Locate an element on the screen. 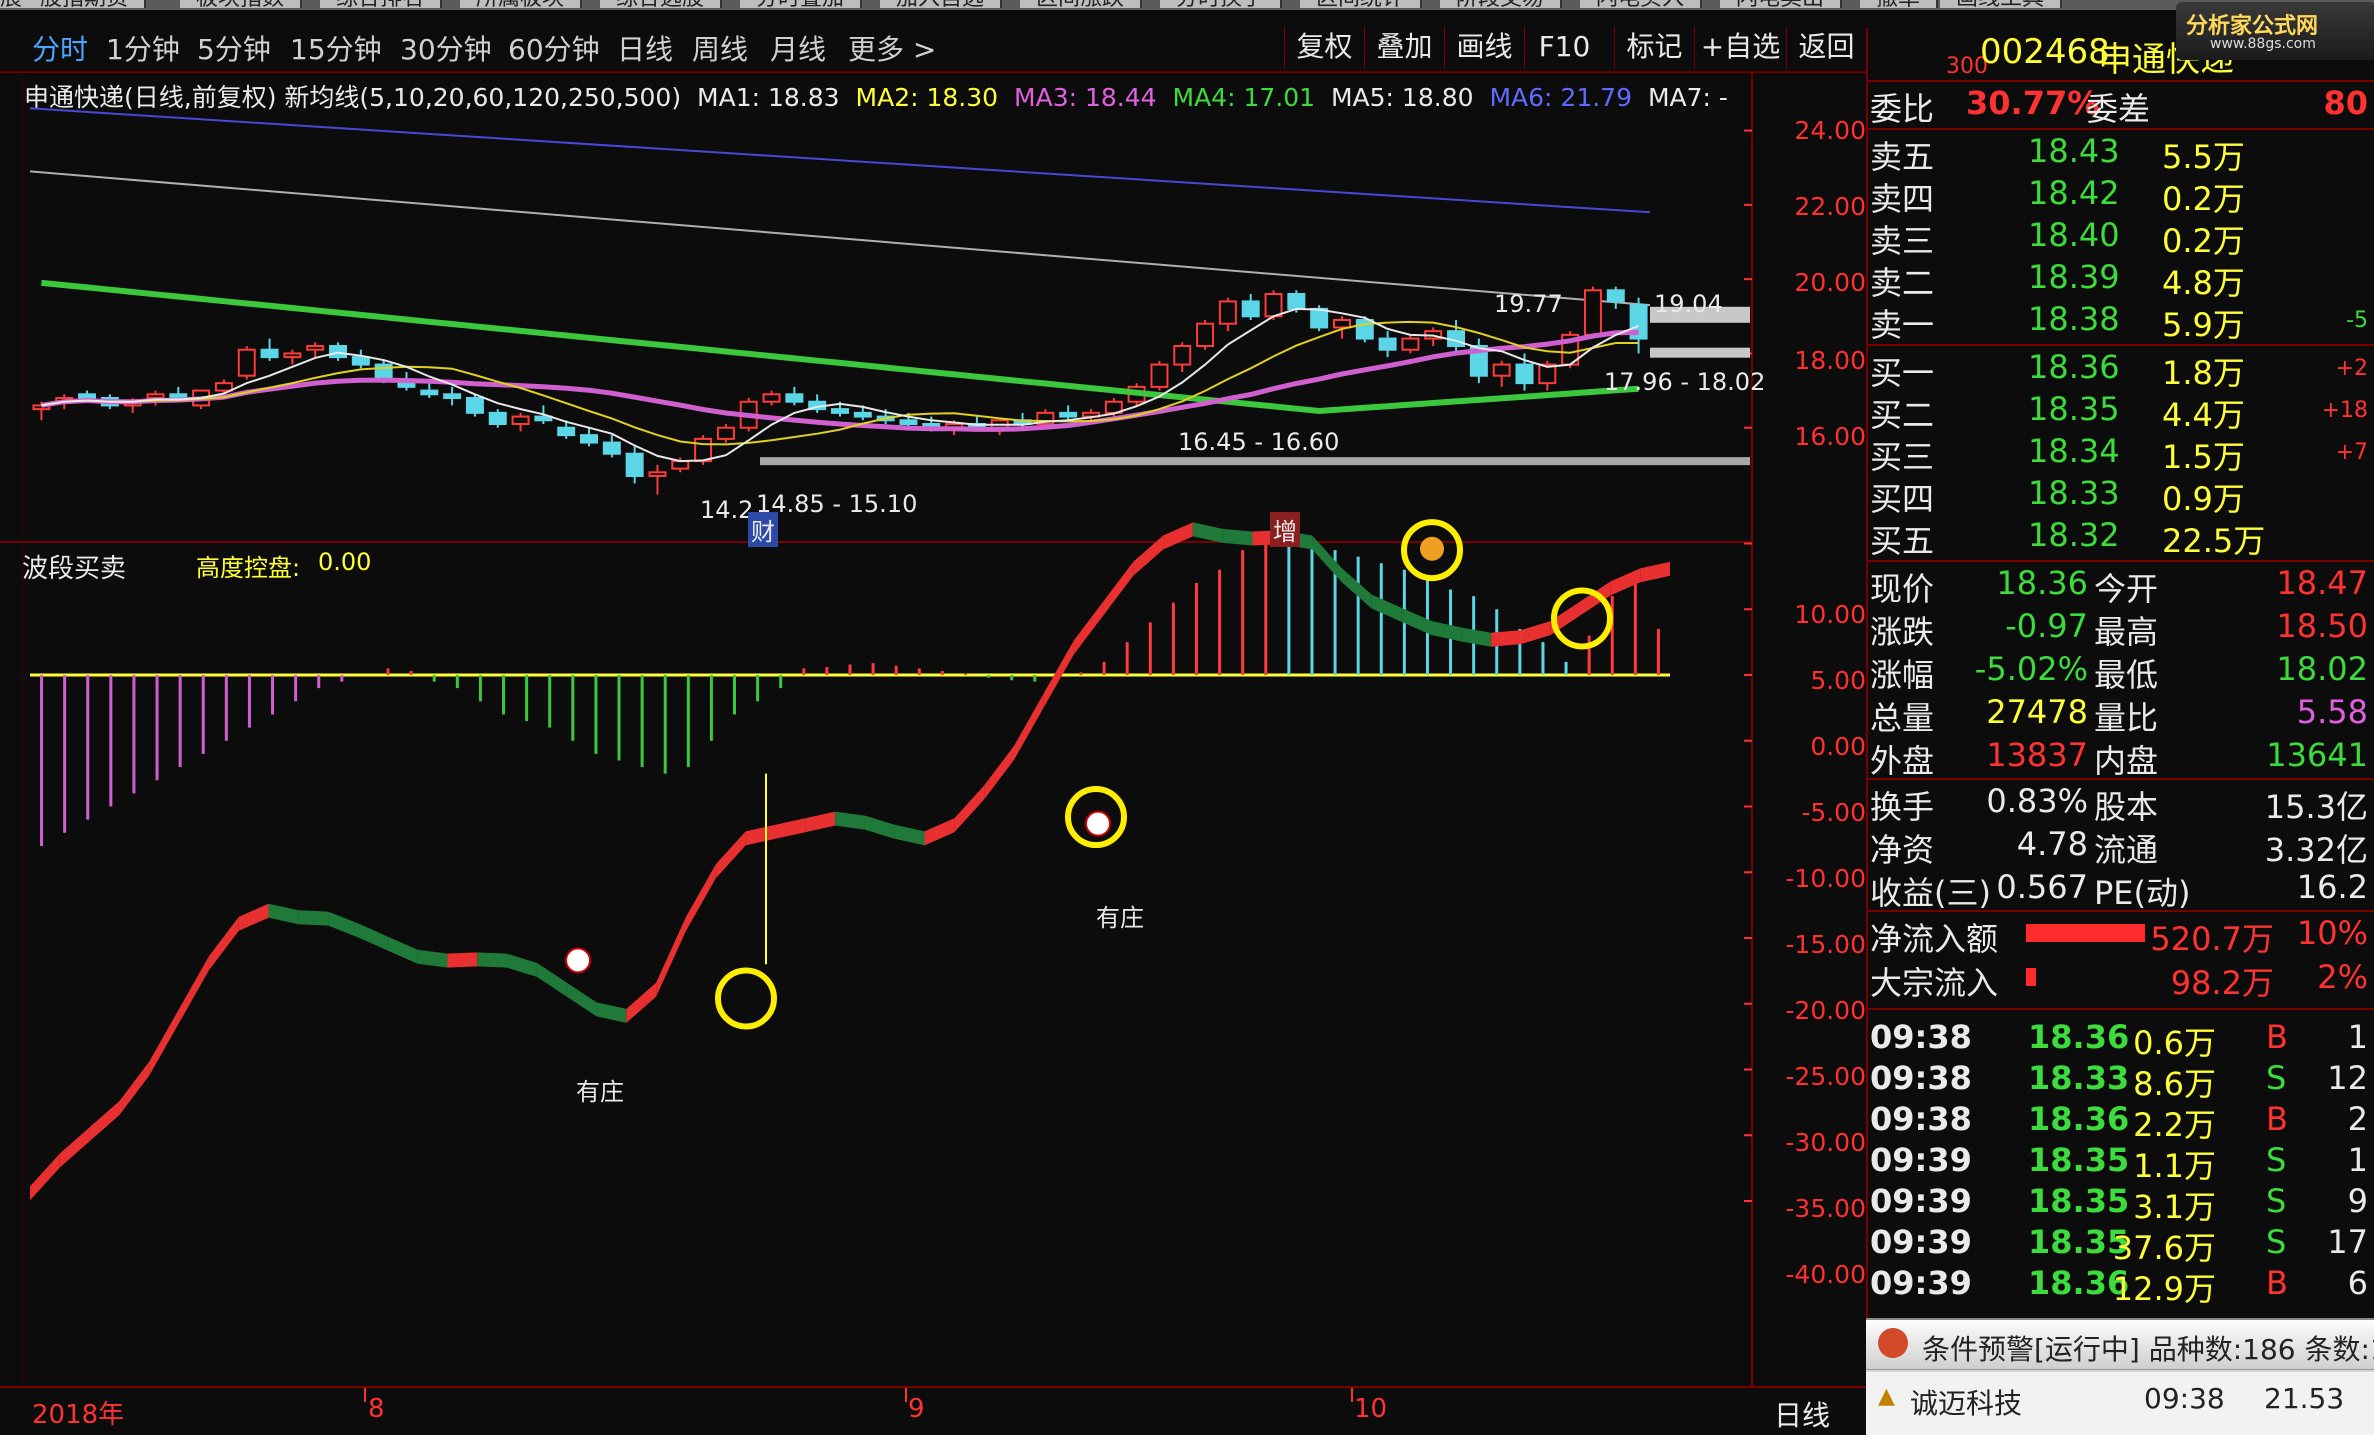 The image size is (2374, 1435). tab-1min: 1分钟 is located at coordinates (143, 48).